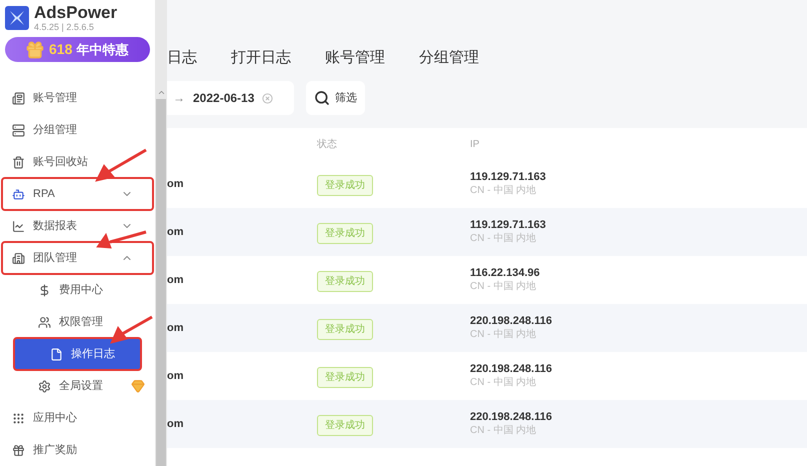  What do you see at coordinates (230, 98) in the screenshot?
I see `date-field: → 2022-06-13` at bounding box center [230, 98].